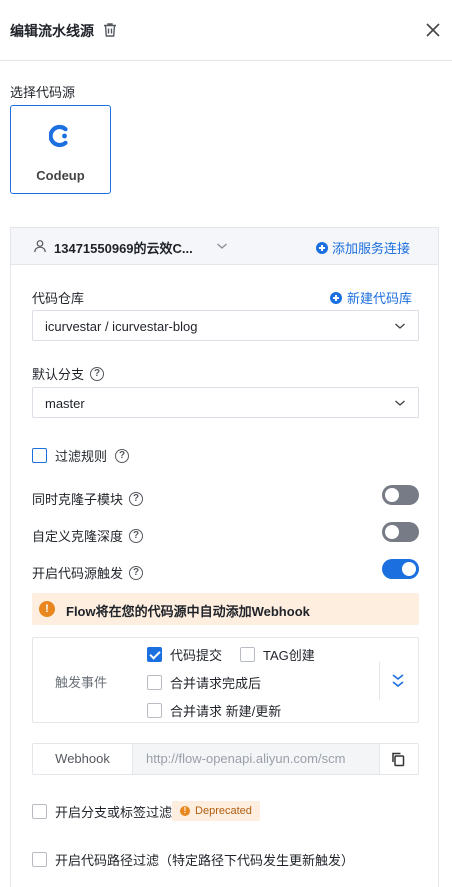 The image size is (452, 887). Describe the element at coordinates (83, 759) in the screenshot. I see `webhook-label: Webhook` at that location.